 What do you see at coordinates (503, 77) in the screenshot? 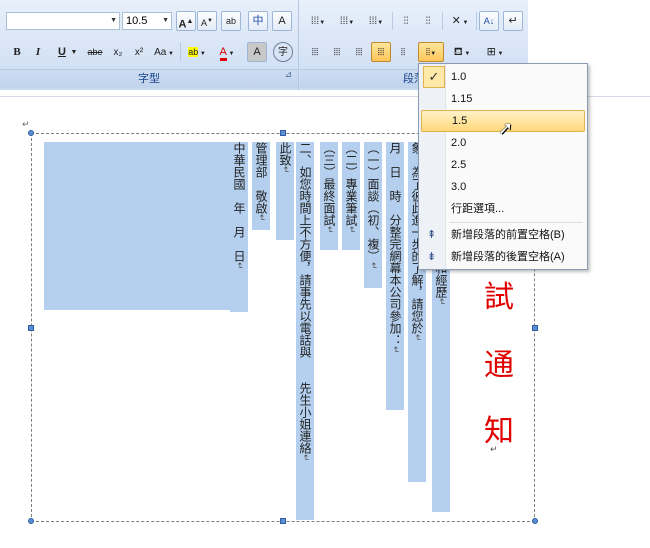
I see `line-spacing-option-1-0: ✓ 1.0` at bounding box center [503, 77].